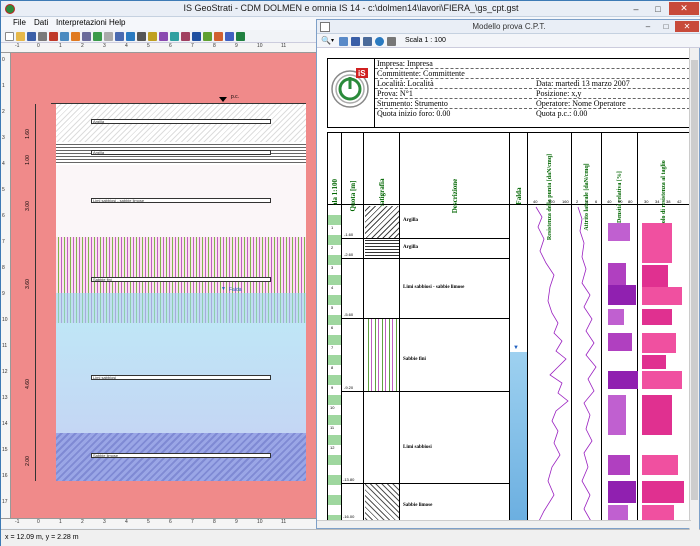 The width and height of the screenshot is (700, 546). Describe the element at coordinates (41, 22) in the screenshot. I see `menu-dati: Dati` at that location.